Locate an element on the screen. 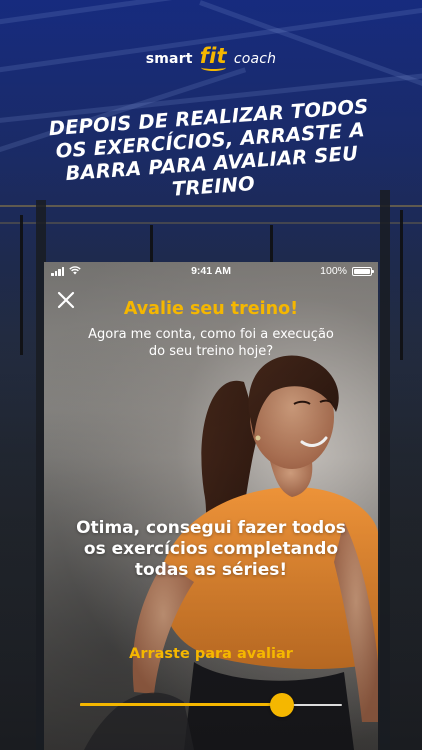  smart-fit-coach-logo: smart fit coach is located at coordinates (211, 56).